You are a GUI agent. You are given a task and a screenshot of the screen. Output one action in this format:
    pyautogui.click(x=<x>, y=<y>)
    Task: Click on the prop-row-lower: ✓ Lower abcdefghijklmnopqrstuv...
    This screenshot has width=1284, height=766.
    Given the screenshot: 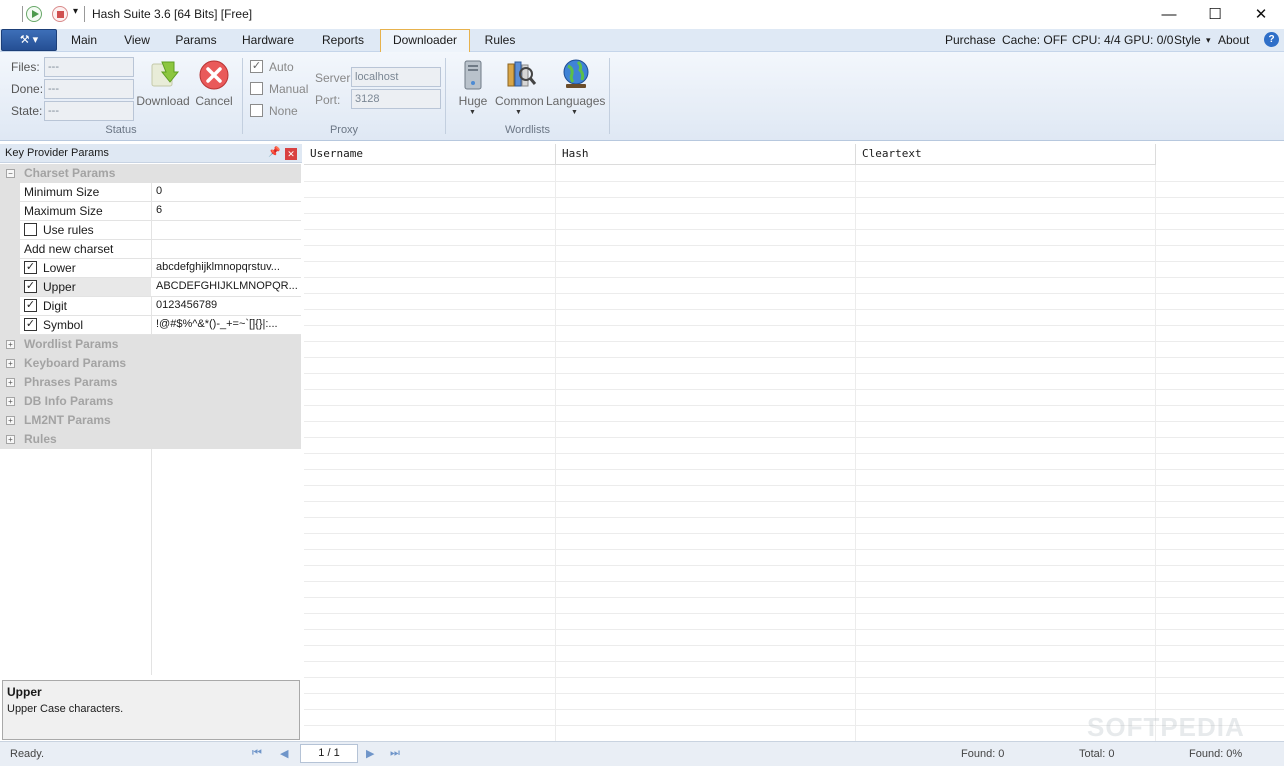 What is the action you would take?
    pyautogui.click(x=160, y=268)
    